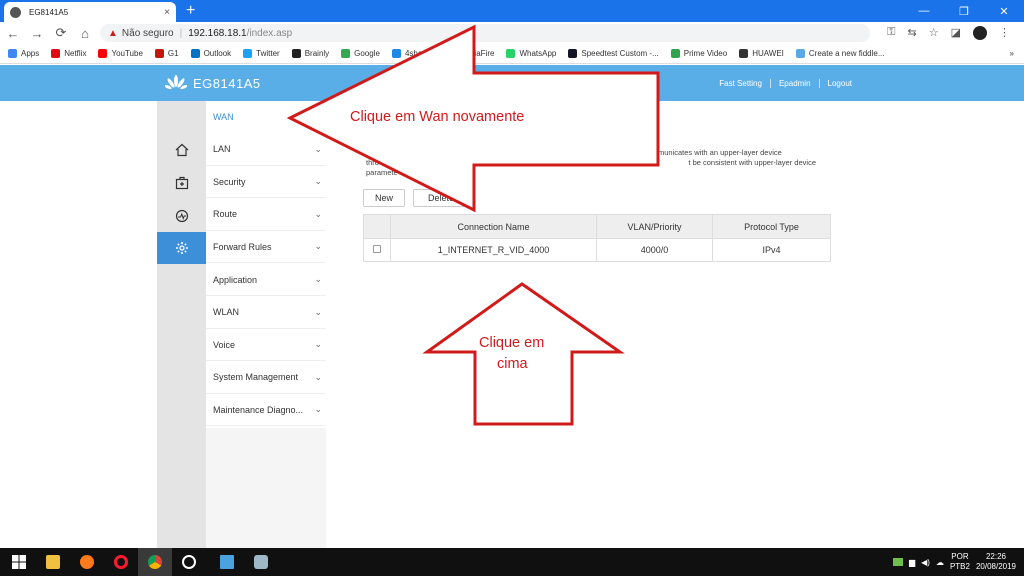 This screenshot has height=576, width=1024. I want to click on toolbox-icon, so click(181, 183).